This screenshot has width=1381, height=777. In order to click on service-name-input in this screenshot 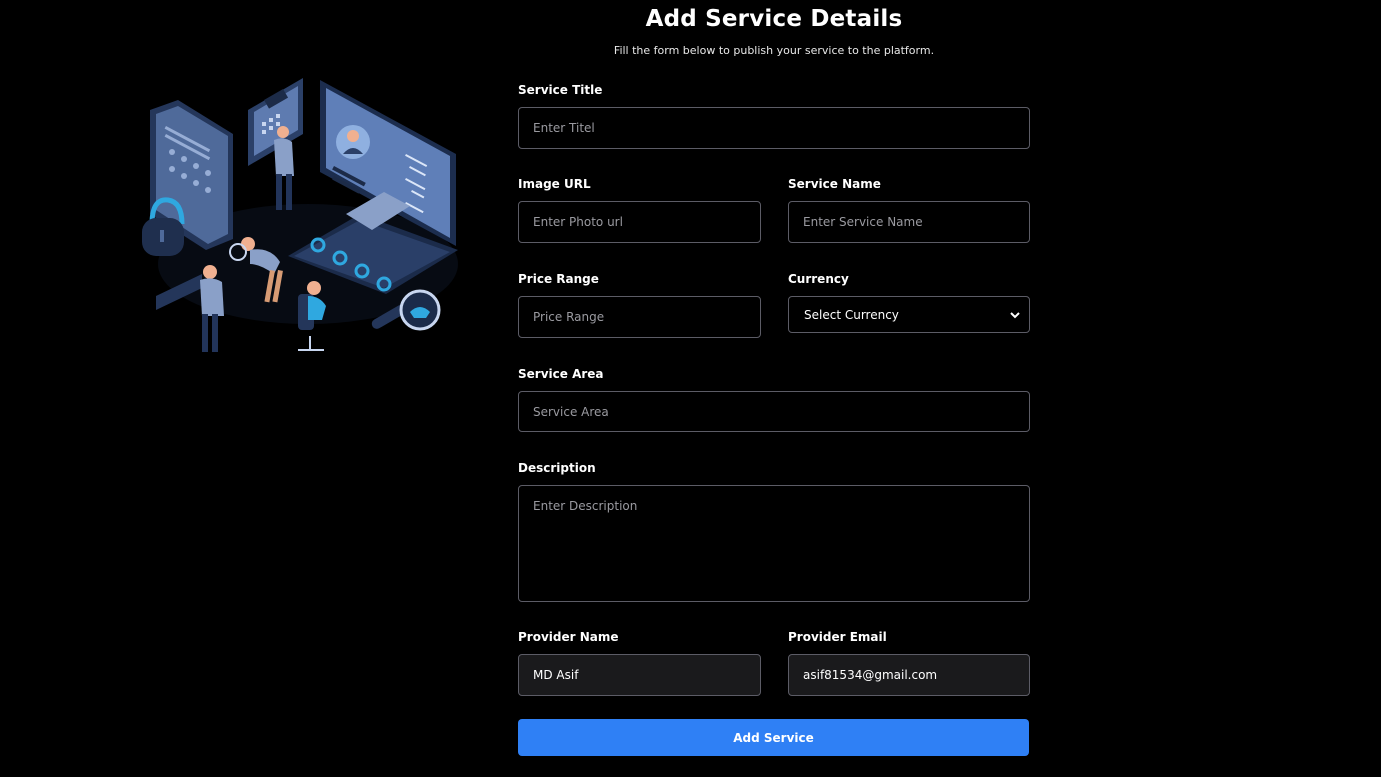, I will do `click(909, 222)`.